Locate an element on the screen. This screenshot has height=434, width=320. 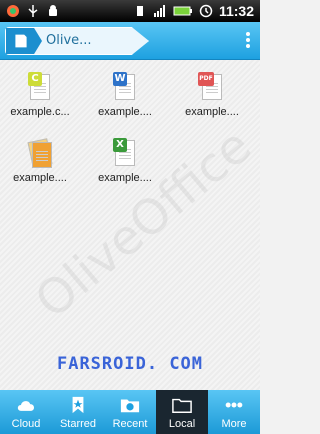
nav-cloud: Cloud is located at coordinates (26, 412).